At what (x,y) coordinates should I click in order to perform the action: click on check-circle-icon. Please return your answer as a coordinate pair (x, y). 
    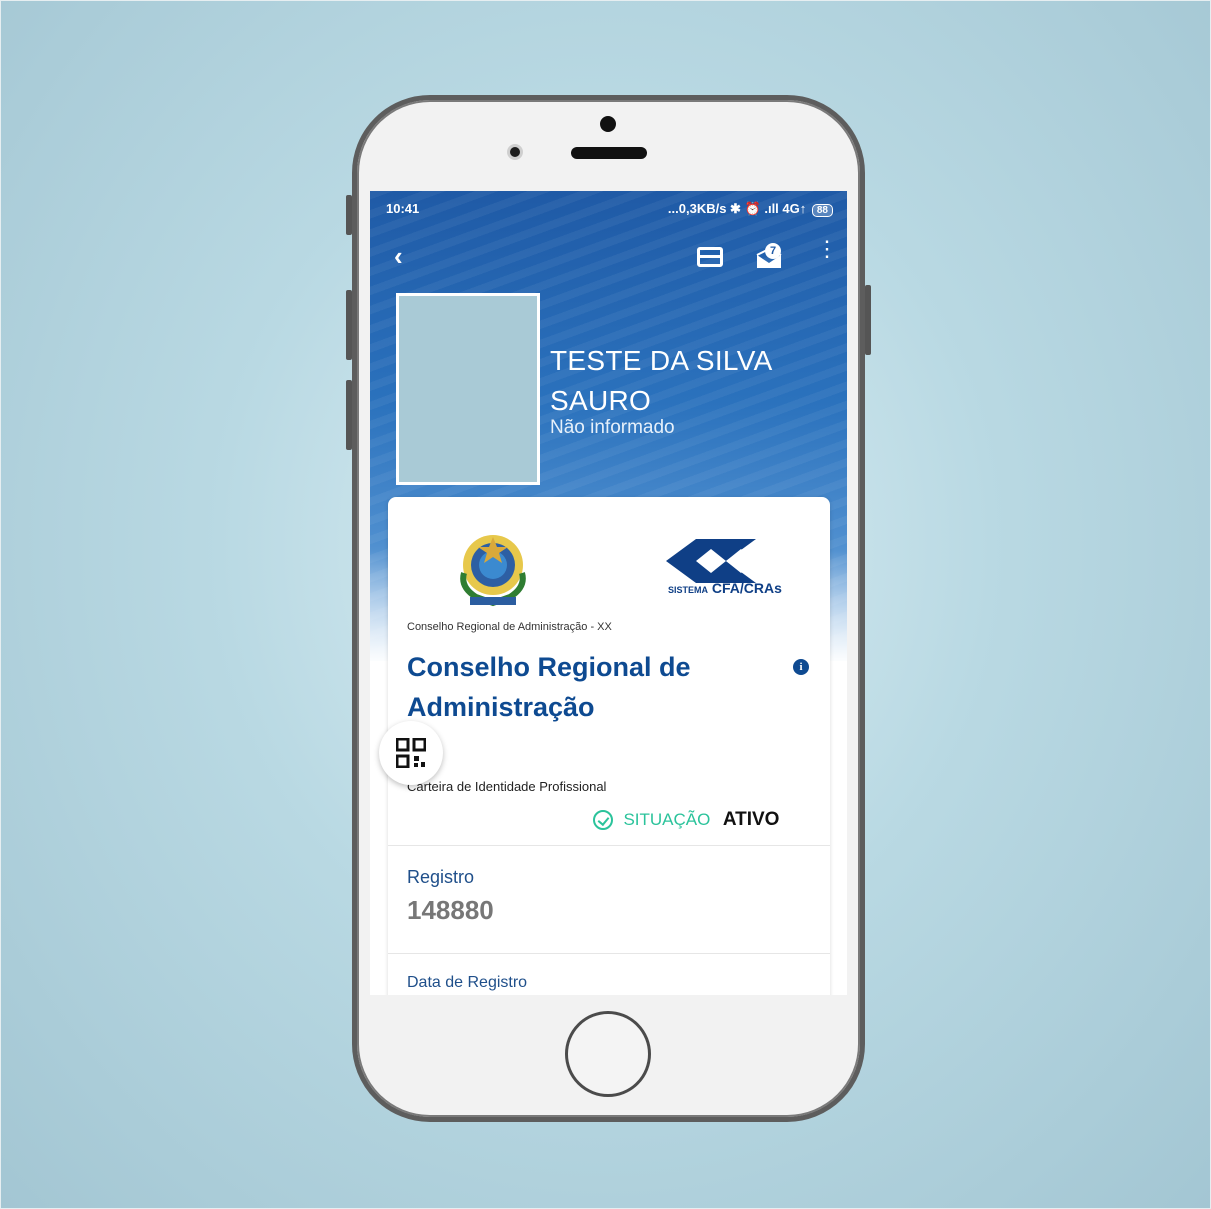
    Looking at the image, I should click on (603, 820).